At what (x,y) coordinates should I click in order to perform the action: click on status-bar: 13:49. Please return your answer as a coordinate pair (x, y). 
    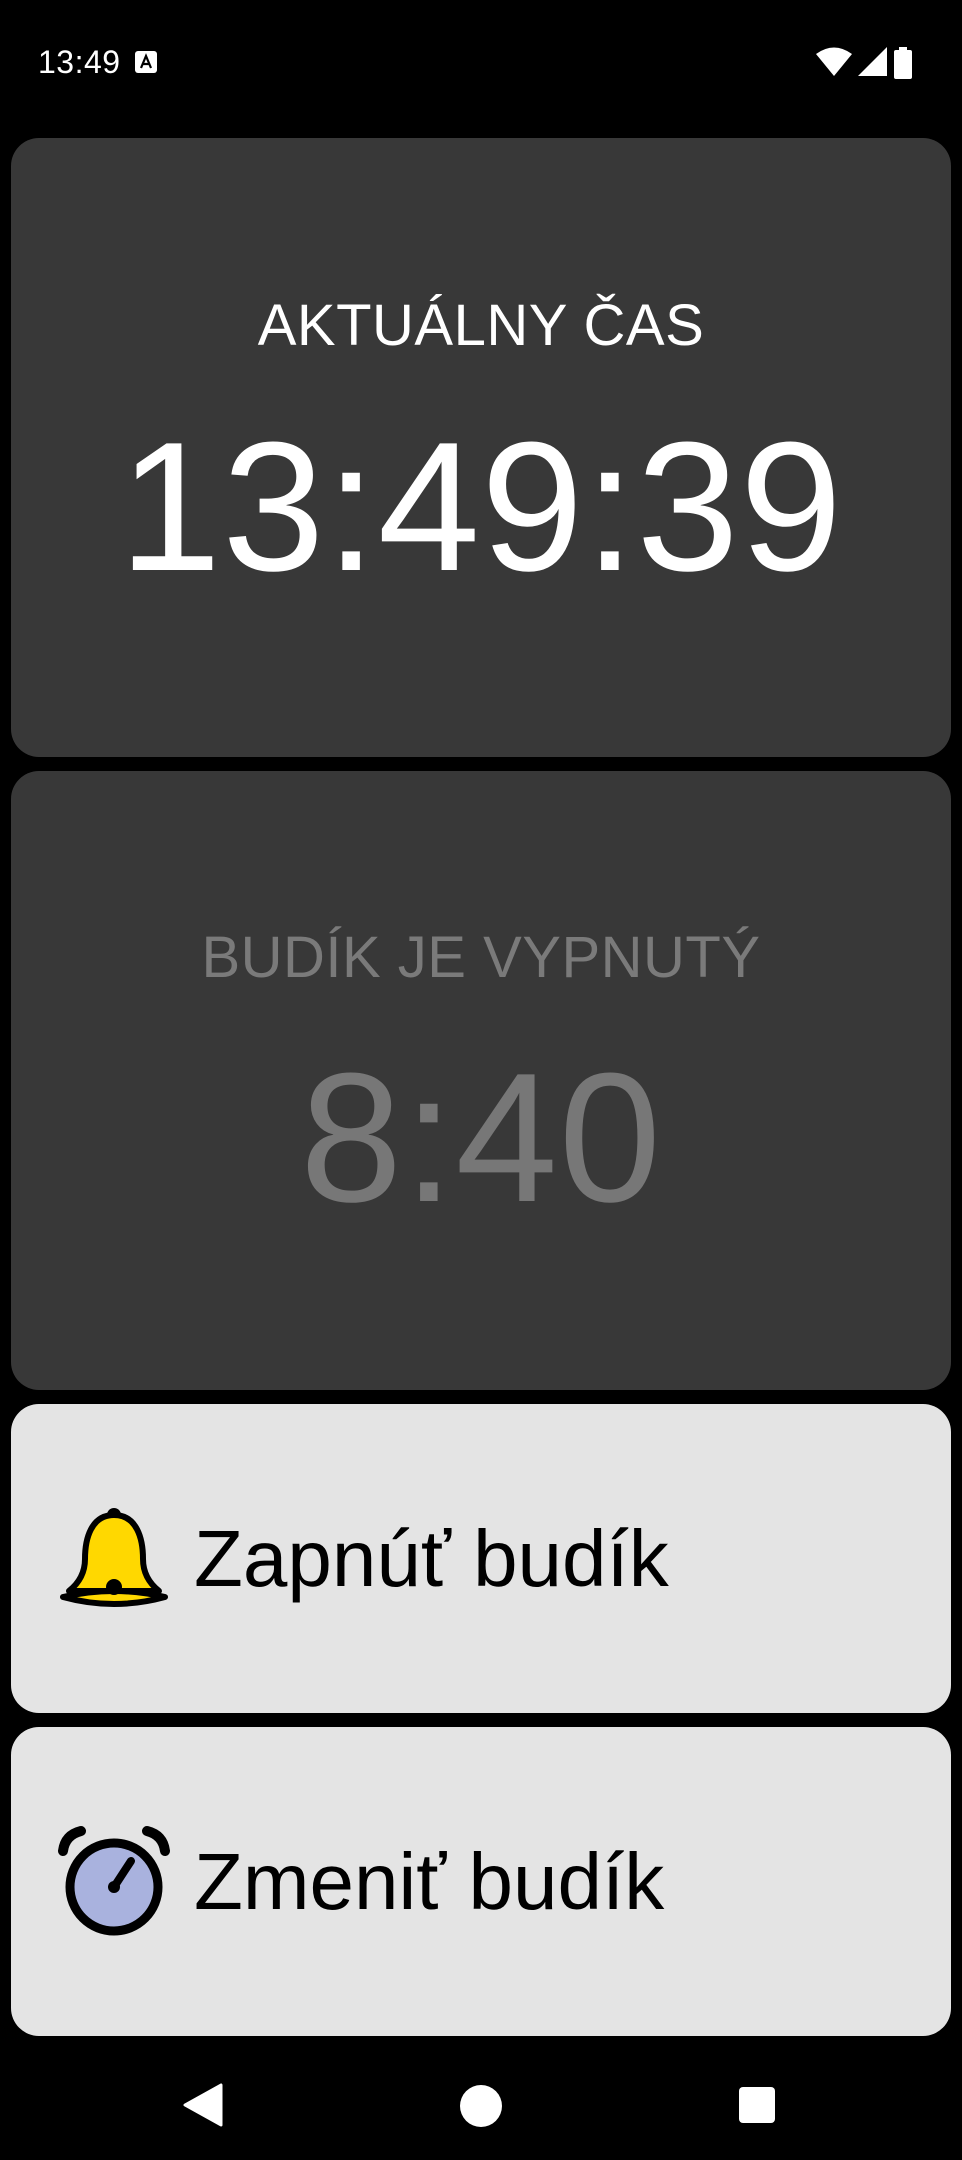
    Looking at the image, I should click on (481, 64).